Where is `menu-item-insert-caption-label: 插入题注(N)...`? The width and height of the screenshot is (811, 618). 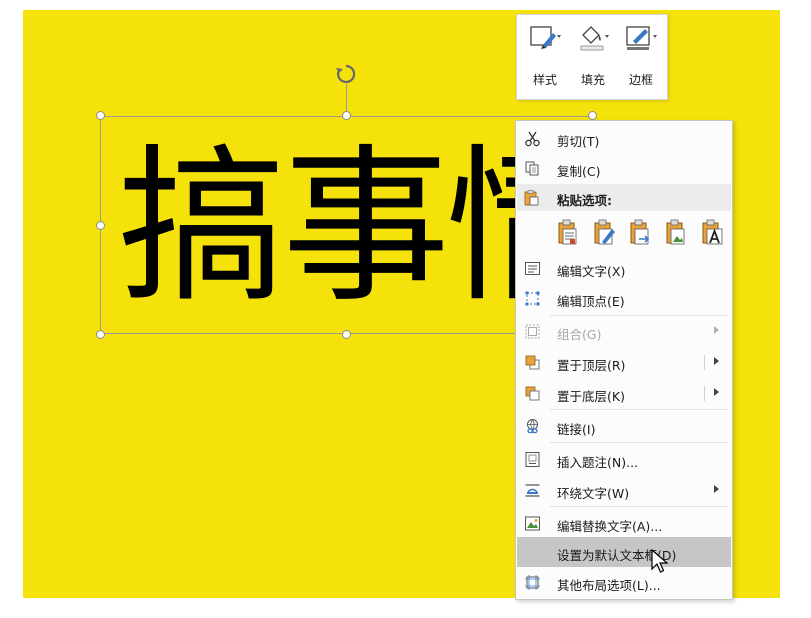
menu-item-insert-caption-label: 插入题注(N)... is located at coordinates (598, 462).